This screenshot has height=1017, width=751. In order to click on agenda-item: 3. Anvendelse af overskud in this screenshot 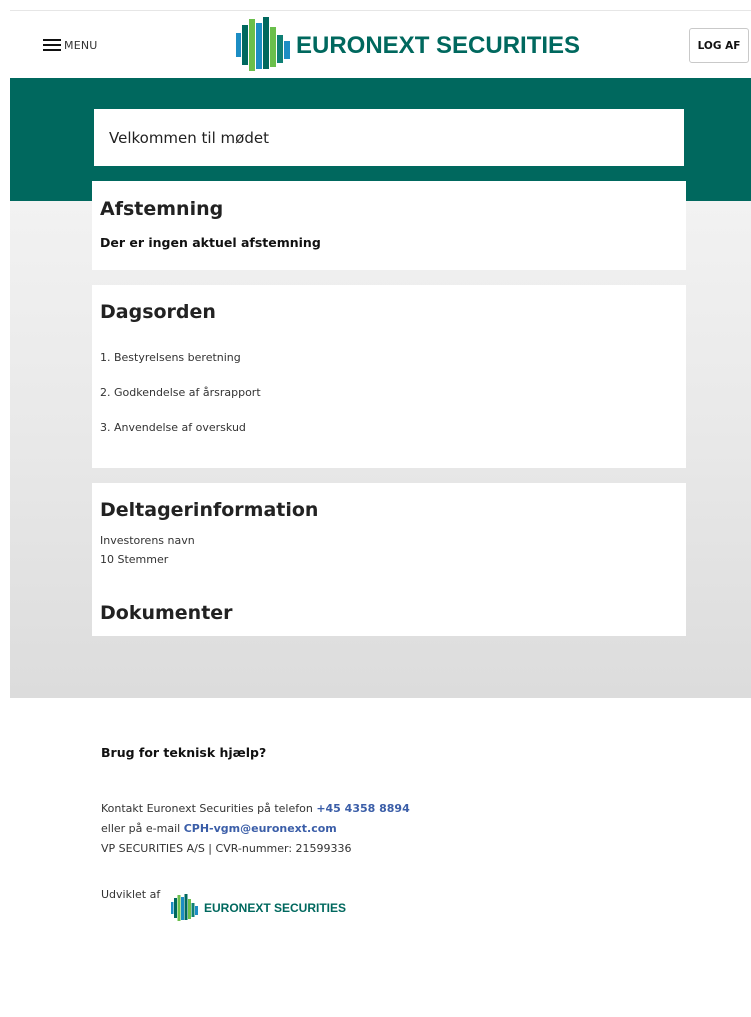, I will do `click(173, 427)`.